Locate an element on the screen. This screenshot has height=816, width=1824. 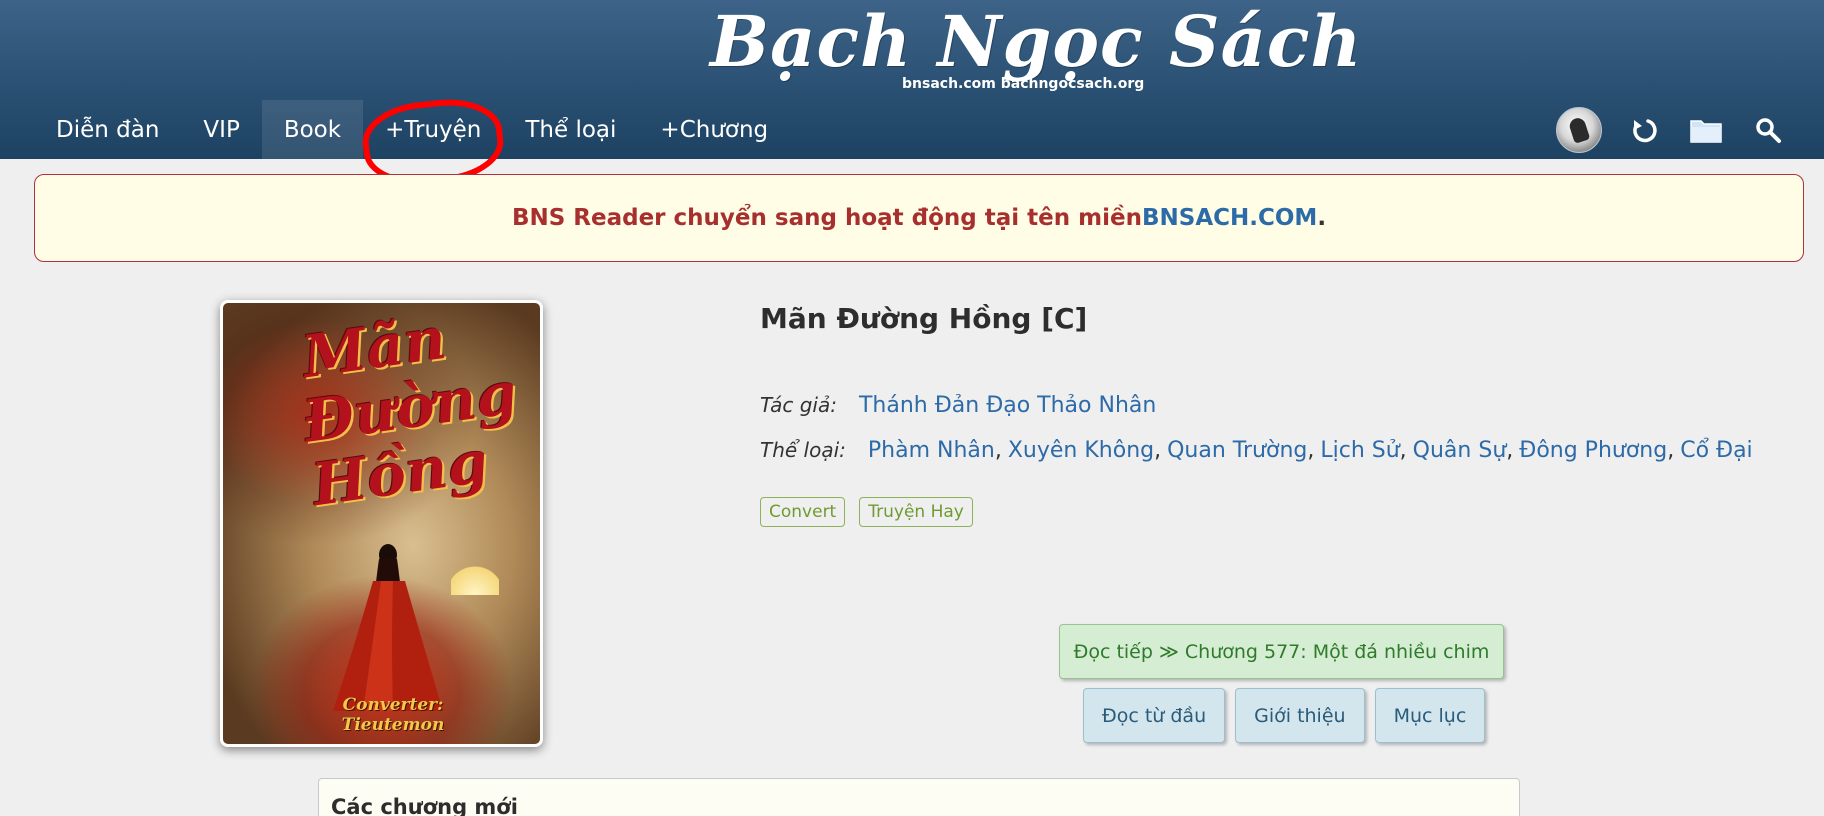
genre-link: Xuyên Không is located at coordinates (1081, 450).